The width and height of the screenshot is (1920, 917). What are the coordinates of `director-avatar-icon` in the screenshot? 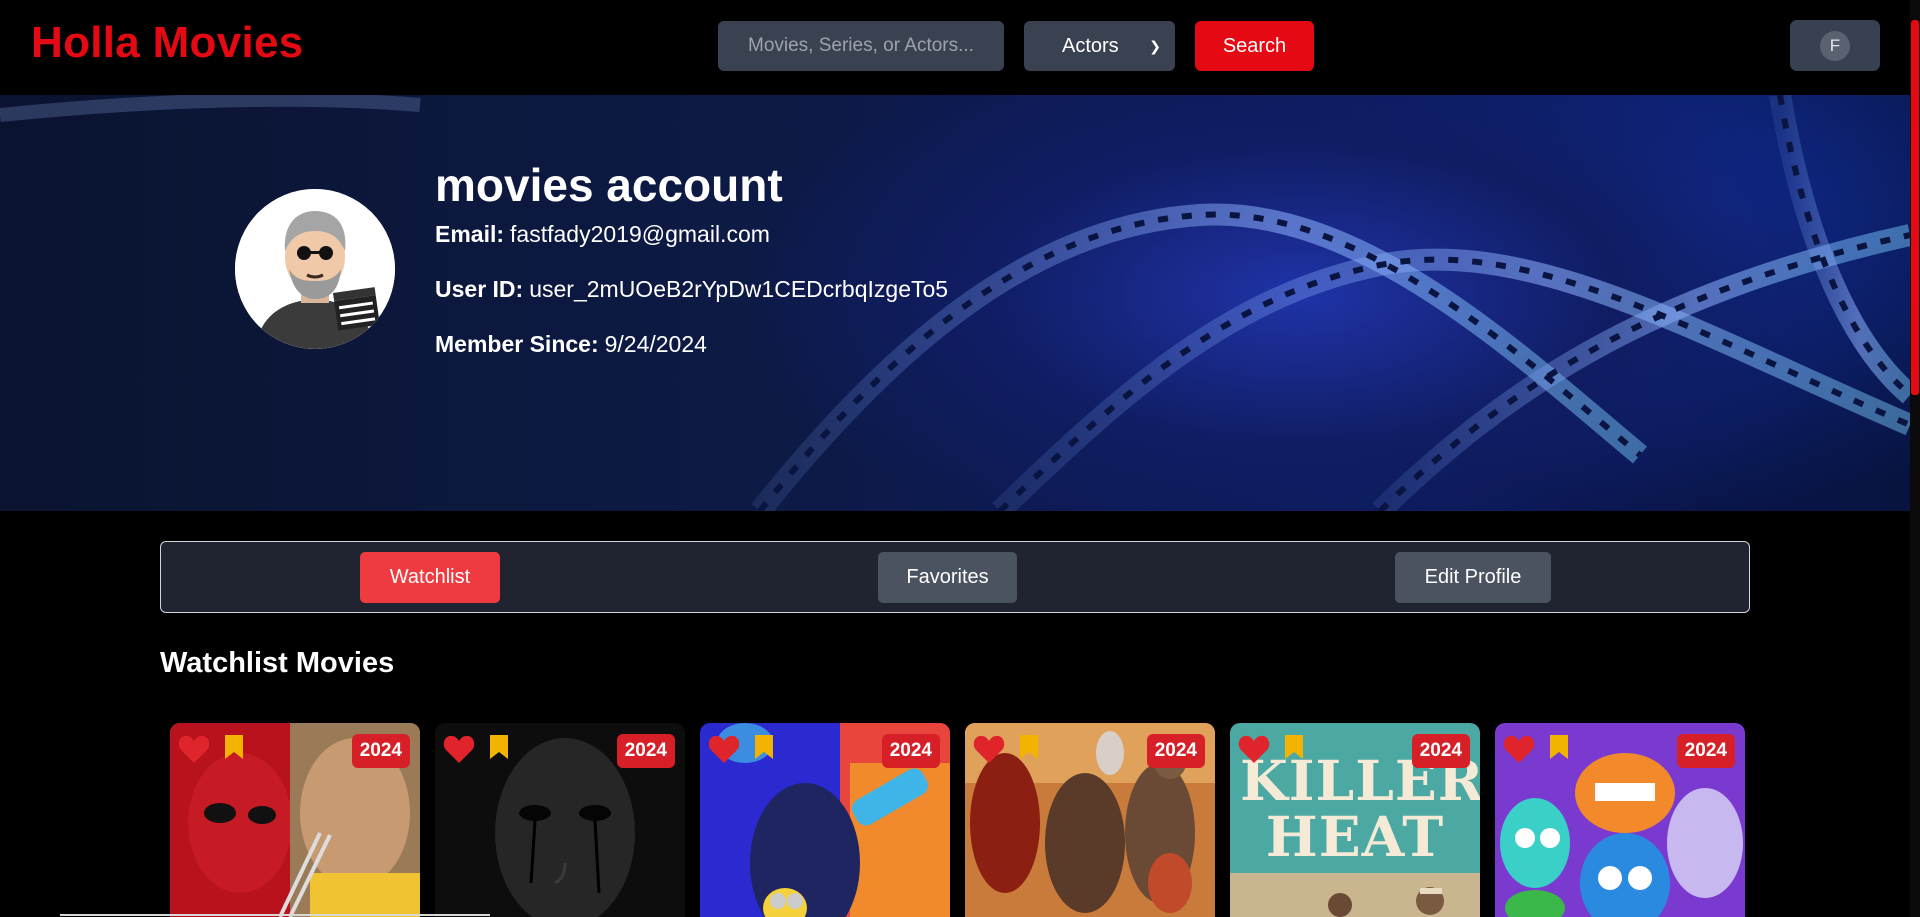 It's located at (315, 269).